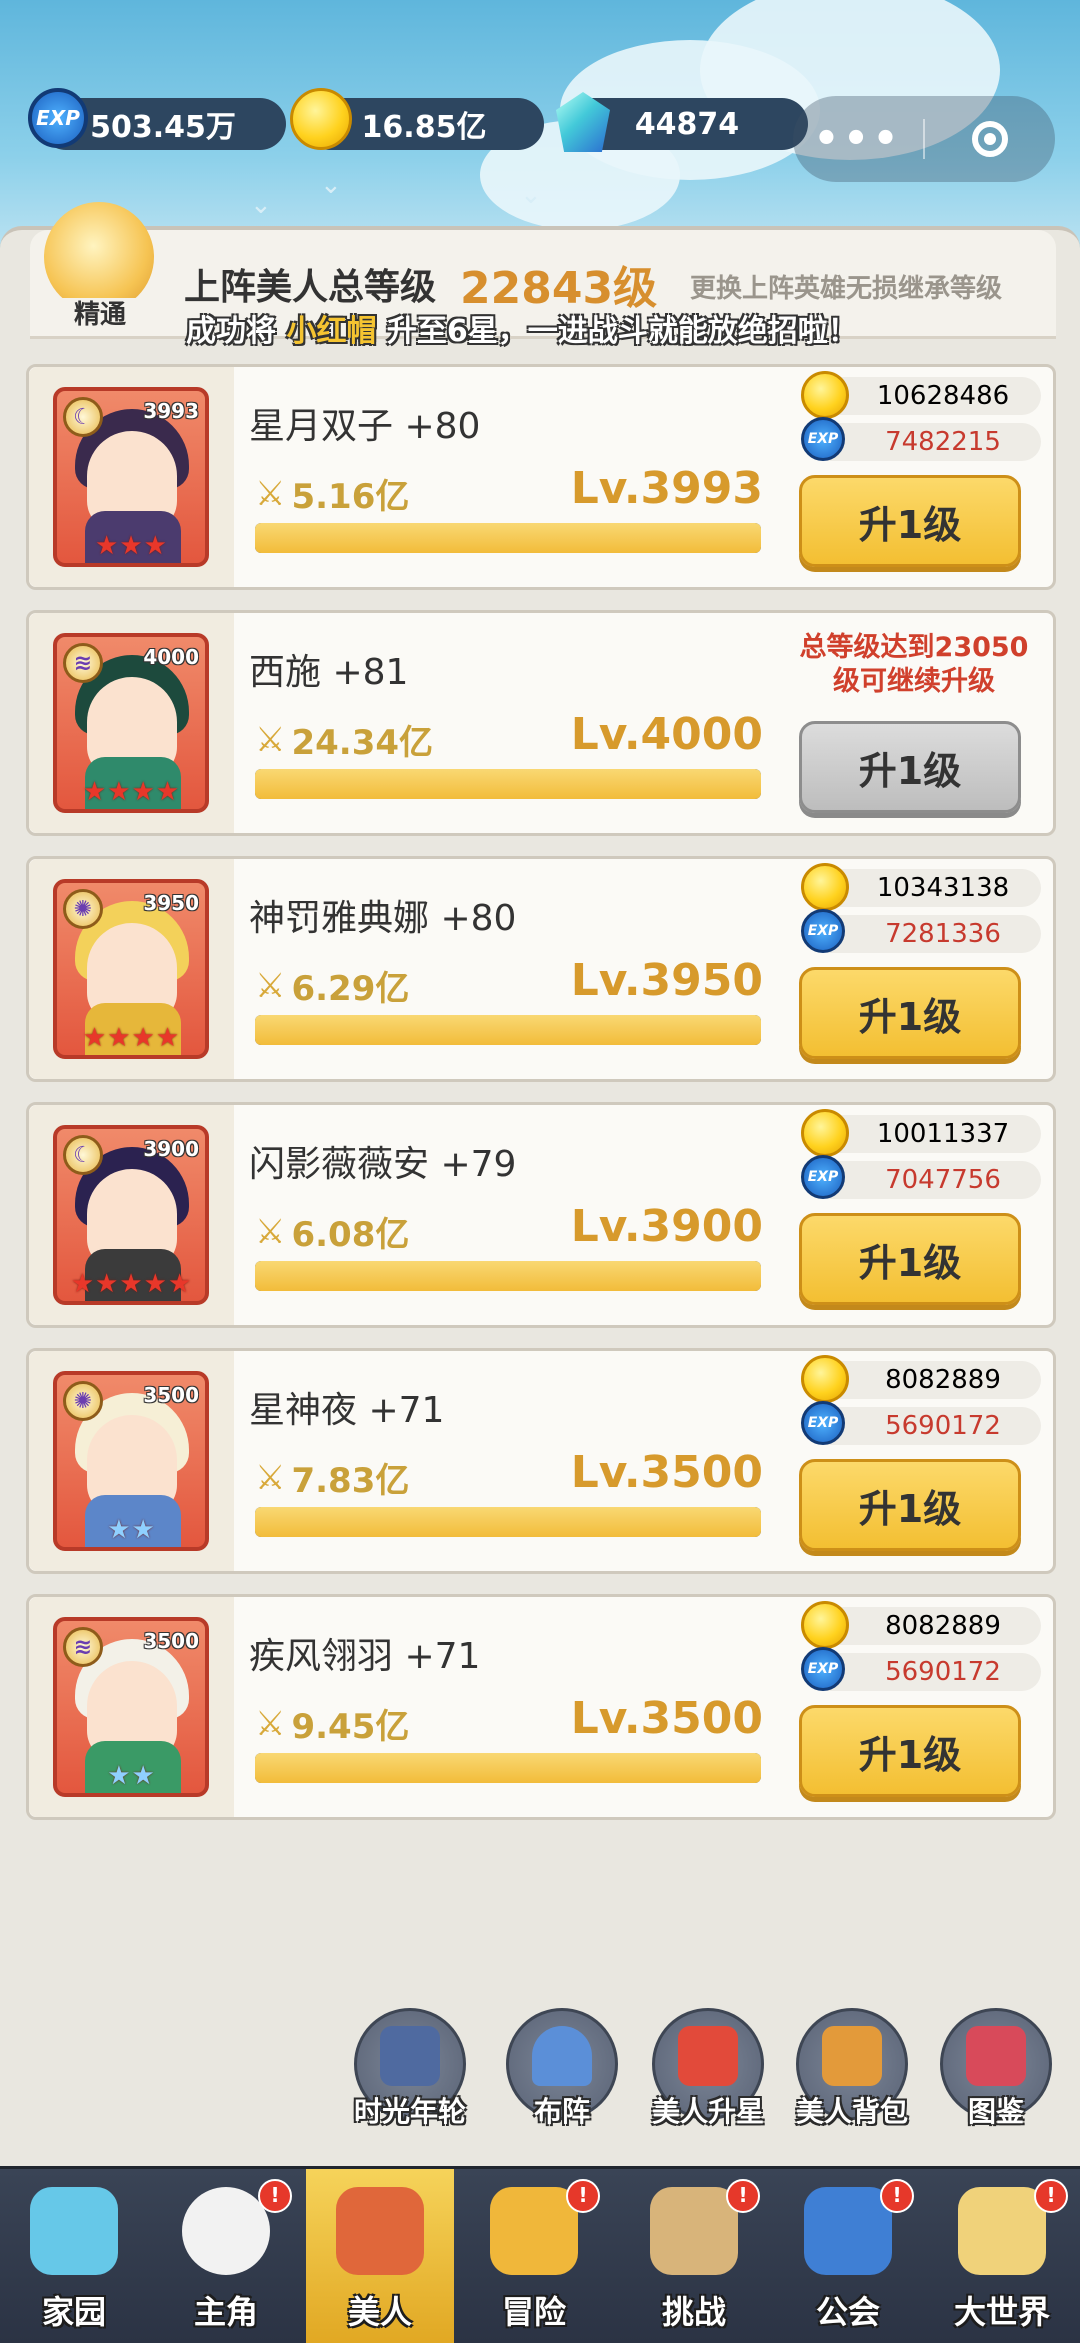  What do you see at coordinates (534, 2231) in the screenshot?
I see `sword-shield-icon` at bounding box center [534, 2231].